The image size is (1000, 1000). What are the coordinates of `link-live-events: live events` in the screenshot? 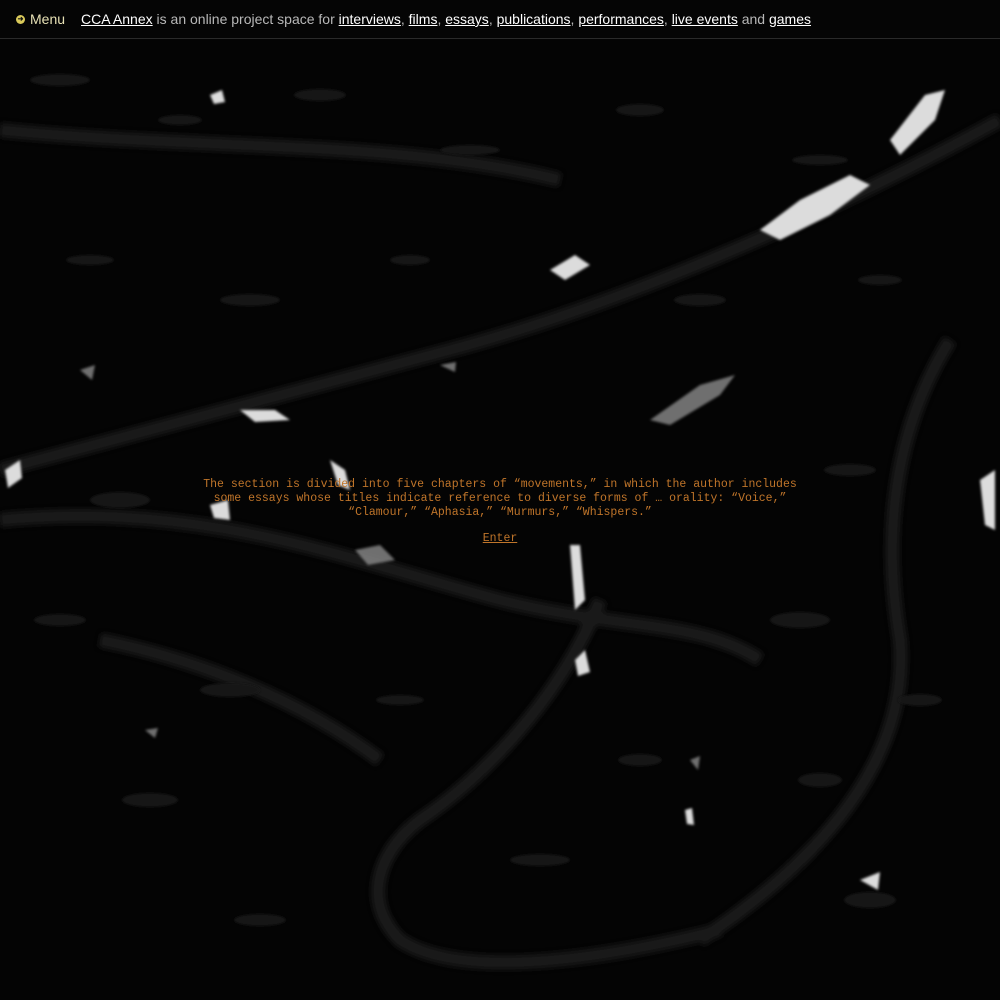 It's located at (705, 19).